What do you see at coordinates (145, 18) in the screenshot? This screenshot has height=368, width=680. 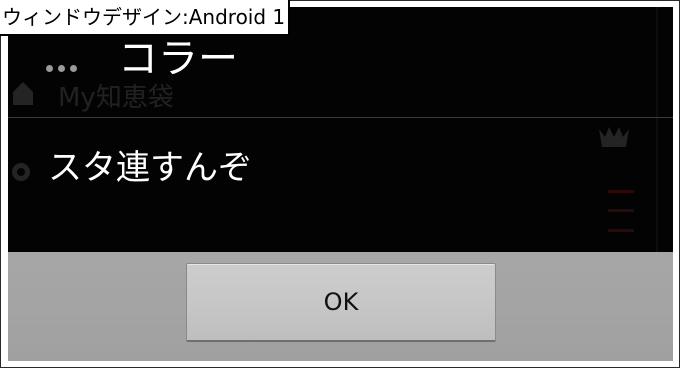 I see `window-caption: ウィンドウデザイン:Android 1` at bounding box center [145, 18].